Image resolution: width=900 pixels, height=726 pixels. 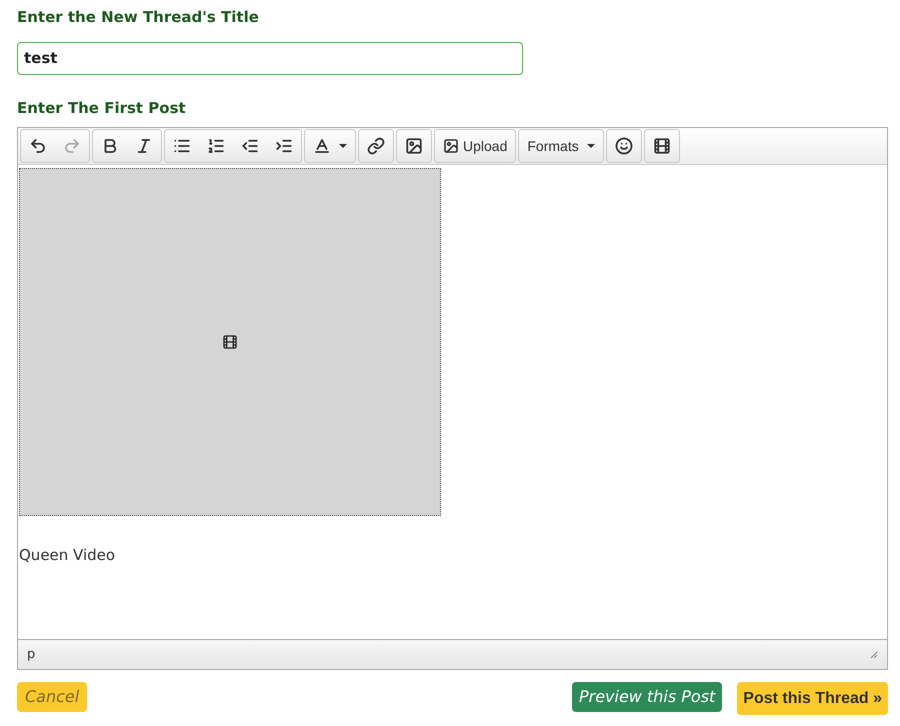 What do you see at coordinates (182, 146) in the screenshot?
I see `bullet-list-icon` at bounding box center [182, 146].